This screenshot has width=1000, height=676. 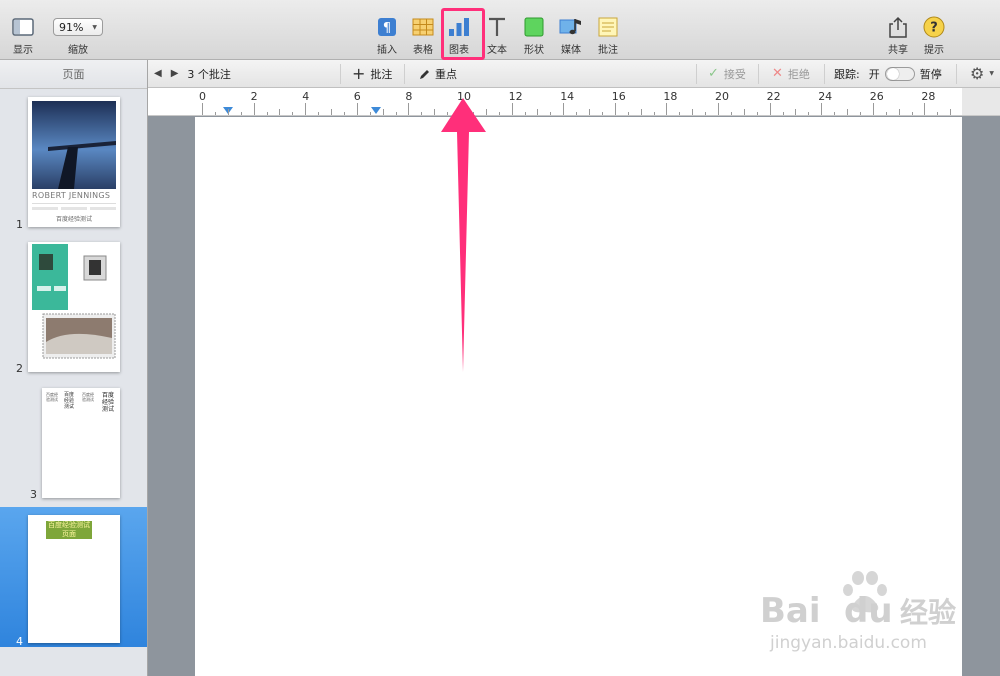 I want to click on watermark-brand2: du, so click(x=868, y=611).